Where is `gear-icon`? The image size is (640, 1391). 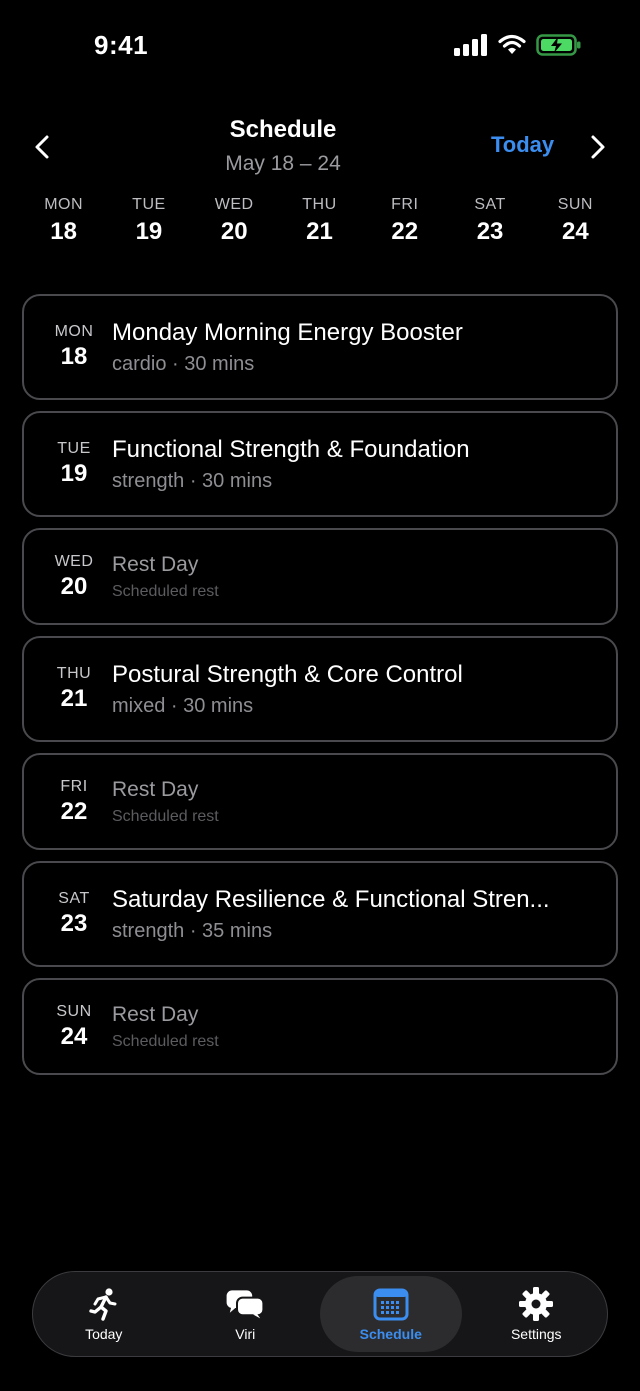 gear-icon is located at coordinates (536, 1304).